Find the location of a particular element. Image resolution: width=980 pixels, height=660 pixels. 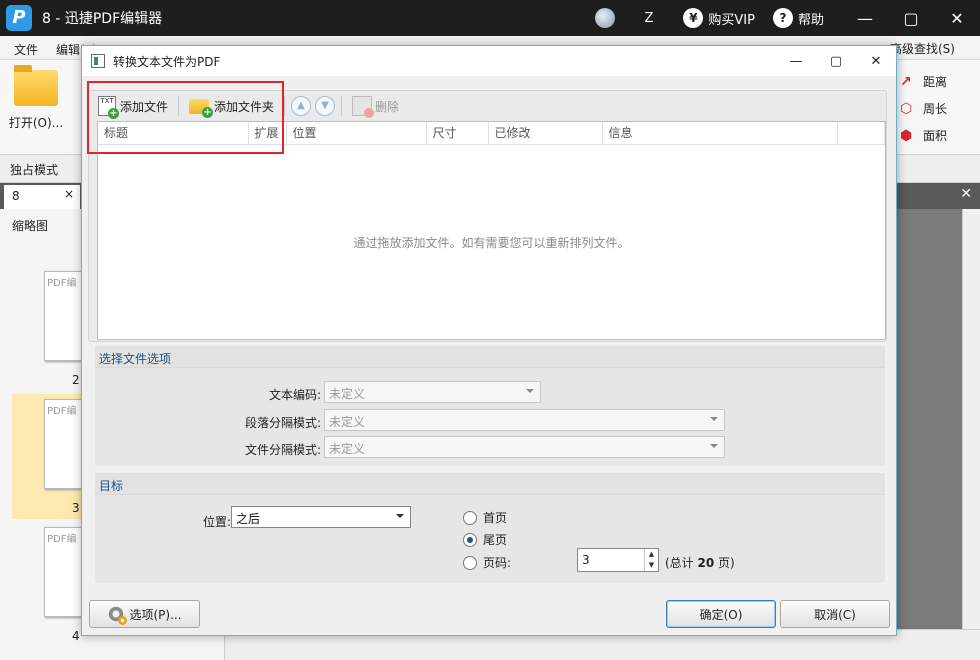

dialog-title: 转换文本文件为PDF is located at coordinates (167, 61).